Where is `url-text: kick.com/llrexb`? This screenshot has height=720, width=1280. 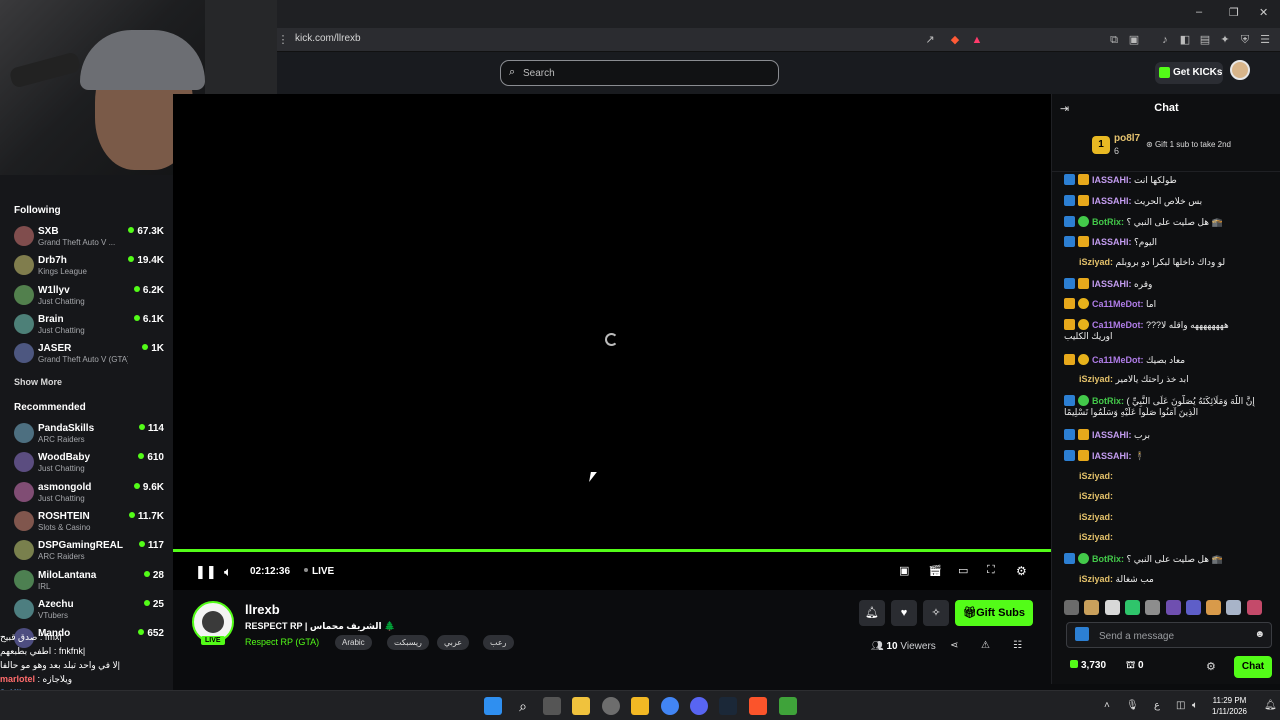
url-text: kick.com/llrexb is located at coordinates (328, 38).